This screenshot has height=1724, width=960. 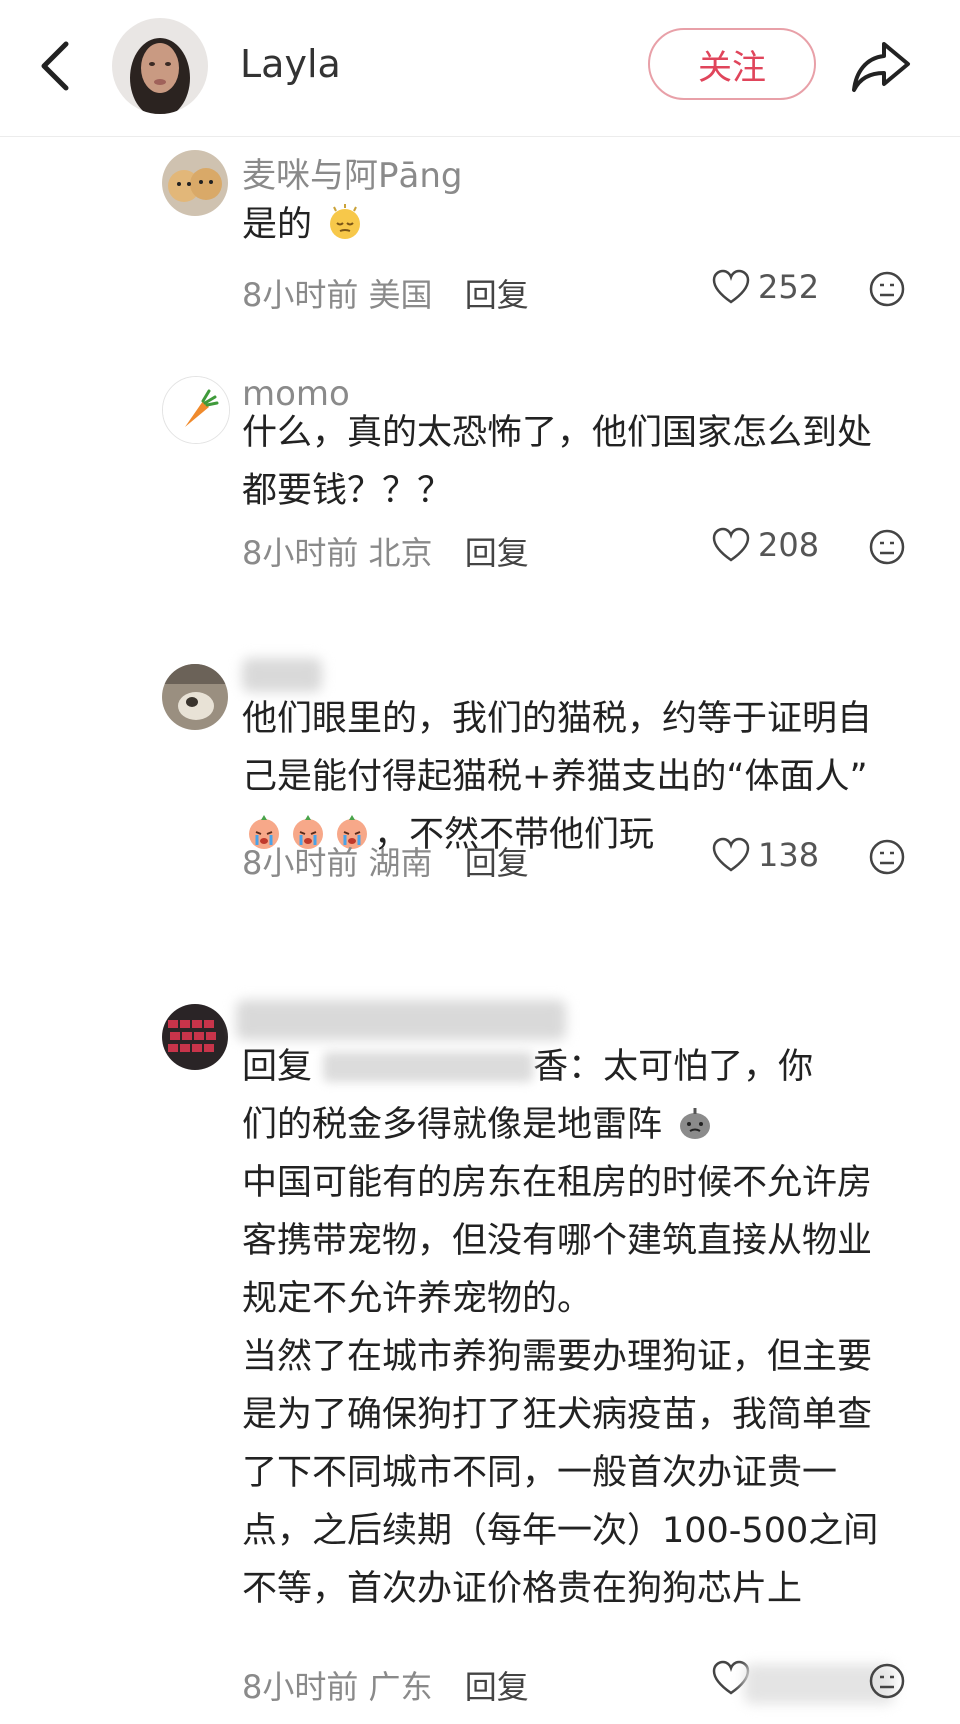 I want to click on blurred-reply-target, so click(x=428, y=1067).